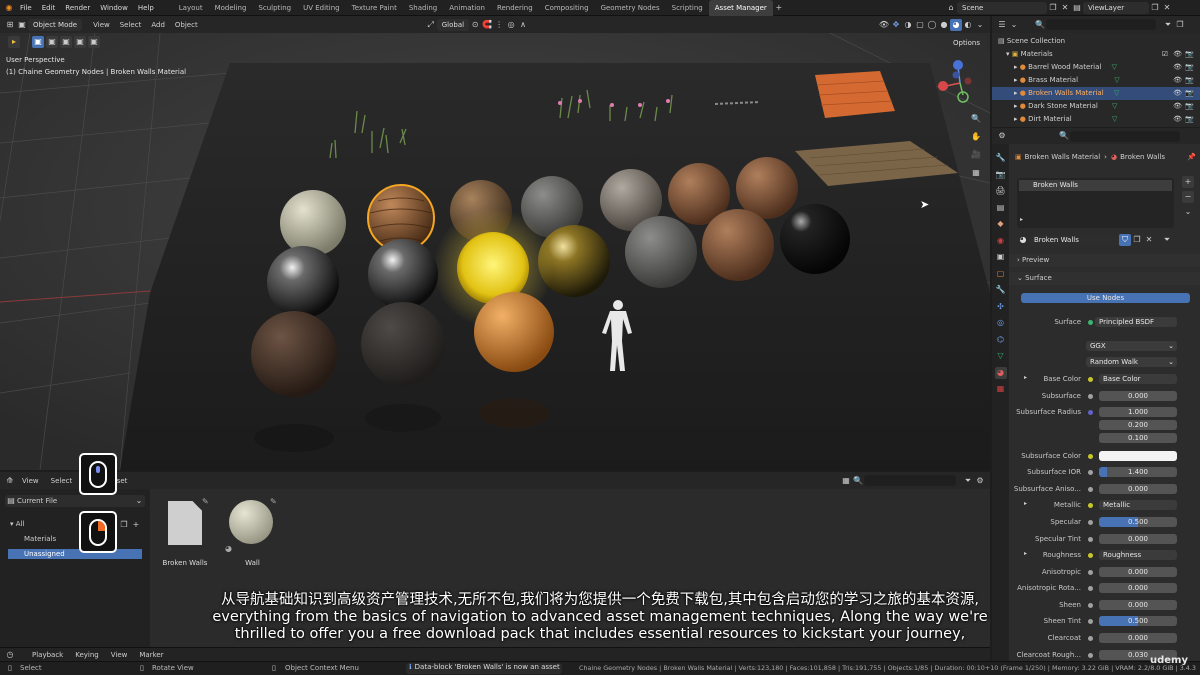 The width and height of the screenshot is (1200, 675). What do you see at coordinates (403, 344) in the screenshot?
I see `sphere-dark-stone` at bounding box center [403, 344].